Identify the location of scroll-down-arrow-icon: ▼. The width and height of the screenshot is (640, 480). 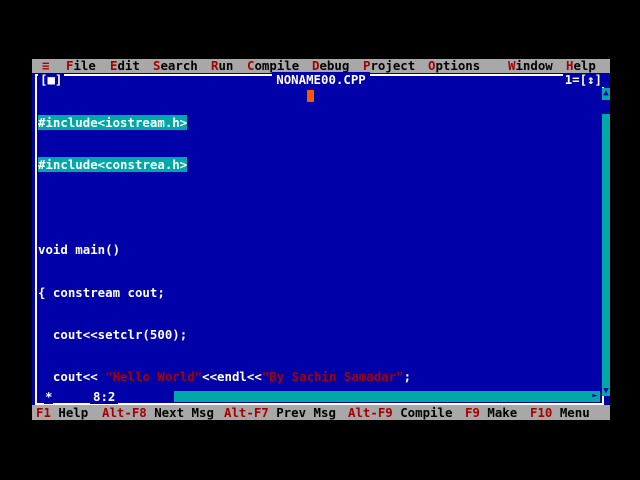
(606, 391).